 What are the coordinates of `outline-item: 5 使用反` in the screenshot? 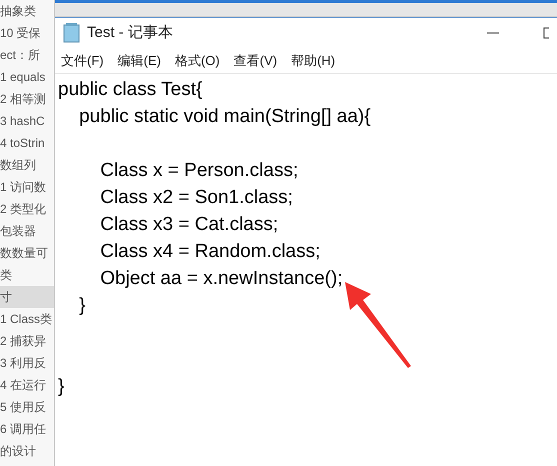 It's located at (27, 407).